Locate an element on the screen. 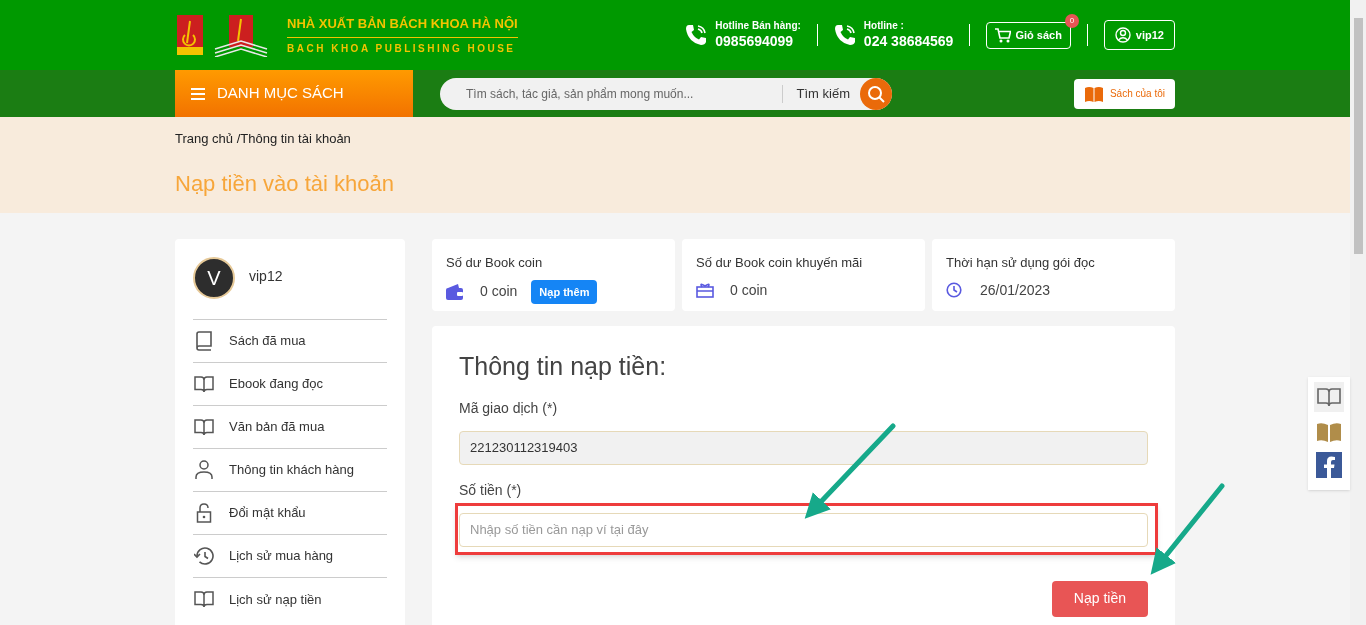  stat-title: Số dư Book coin khuyến mãi is located at coordinates (780, 263).